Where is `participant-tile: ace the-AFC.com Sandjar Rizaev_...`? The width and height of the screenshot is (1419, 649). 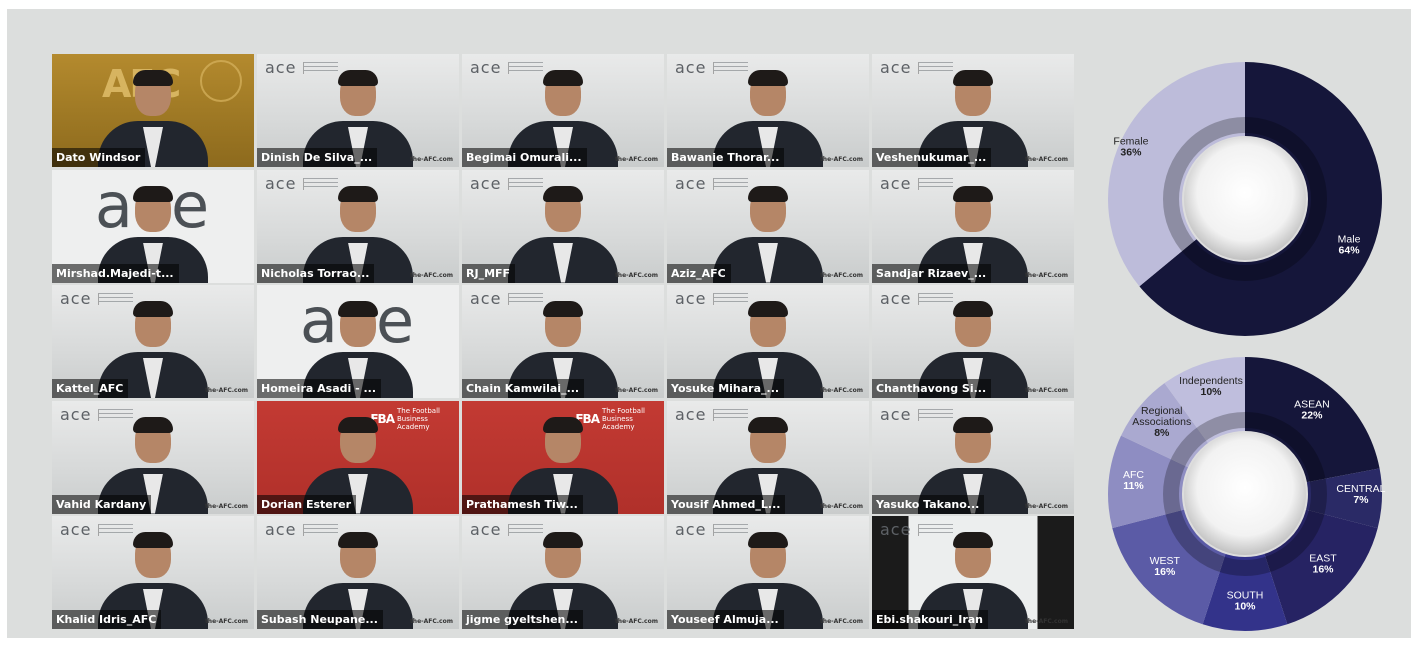 participant-tile: ace the-AFC.com Sandjar Rizaev_... is located at coordinates (973, 226).